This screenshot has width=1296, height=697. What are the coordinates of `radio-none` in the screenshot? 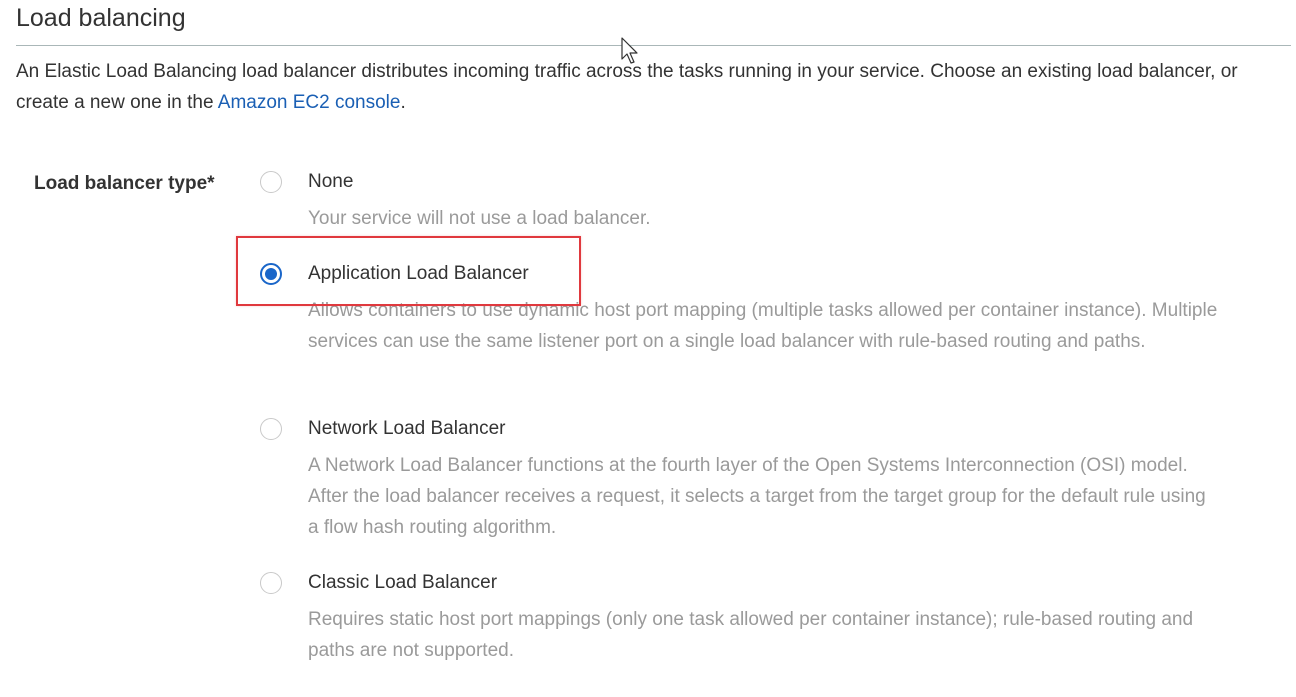 It's located at (271, 182).